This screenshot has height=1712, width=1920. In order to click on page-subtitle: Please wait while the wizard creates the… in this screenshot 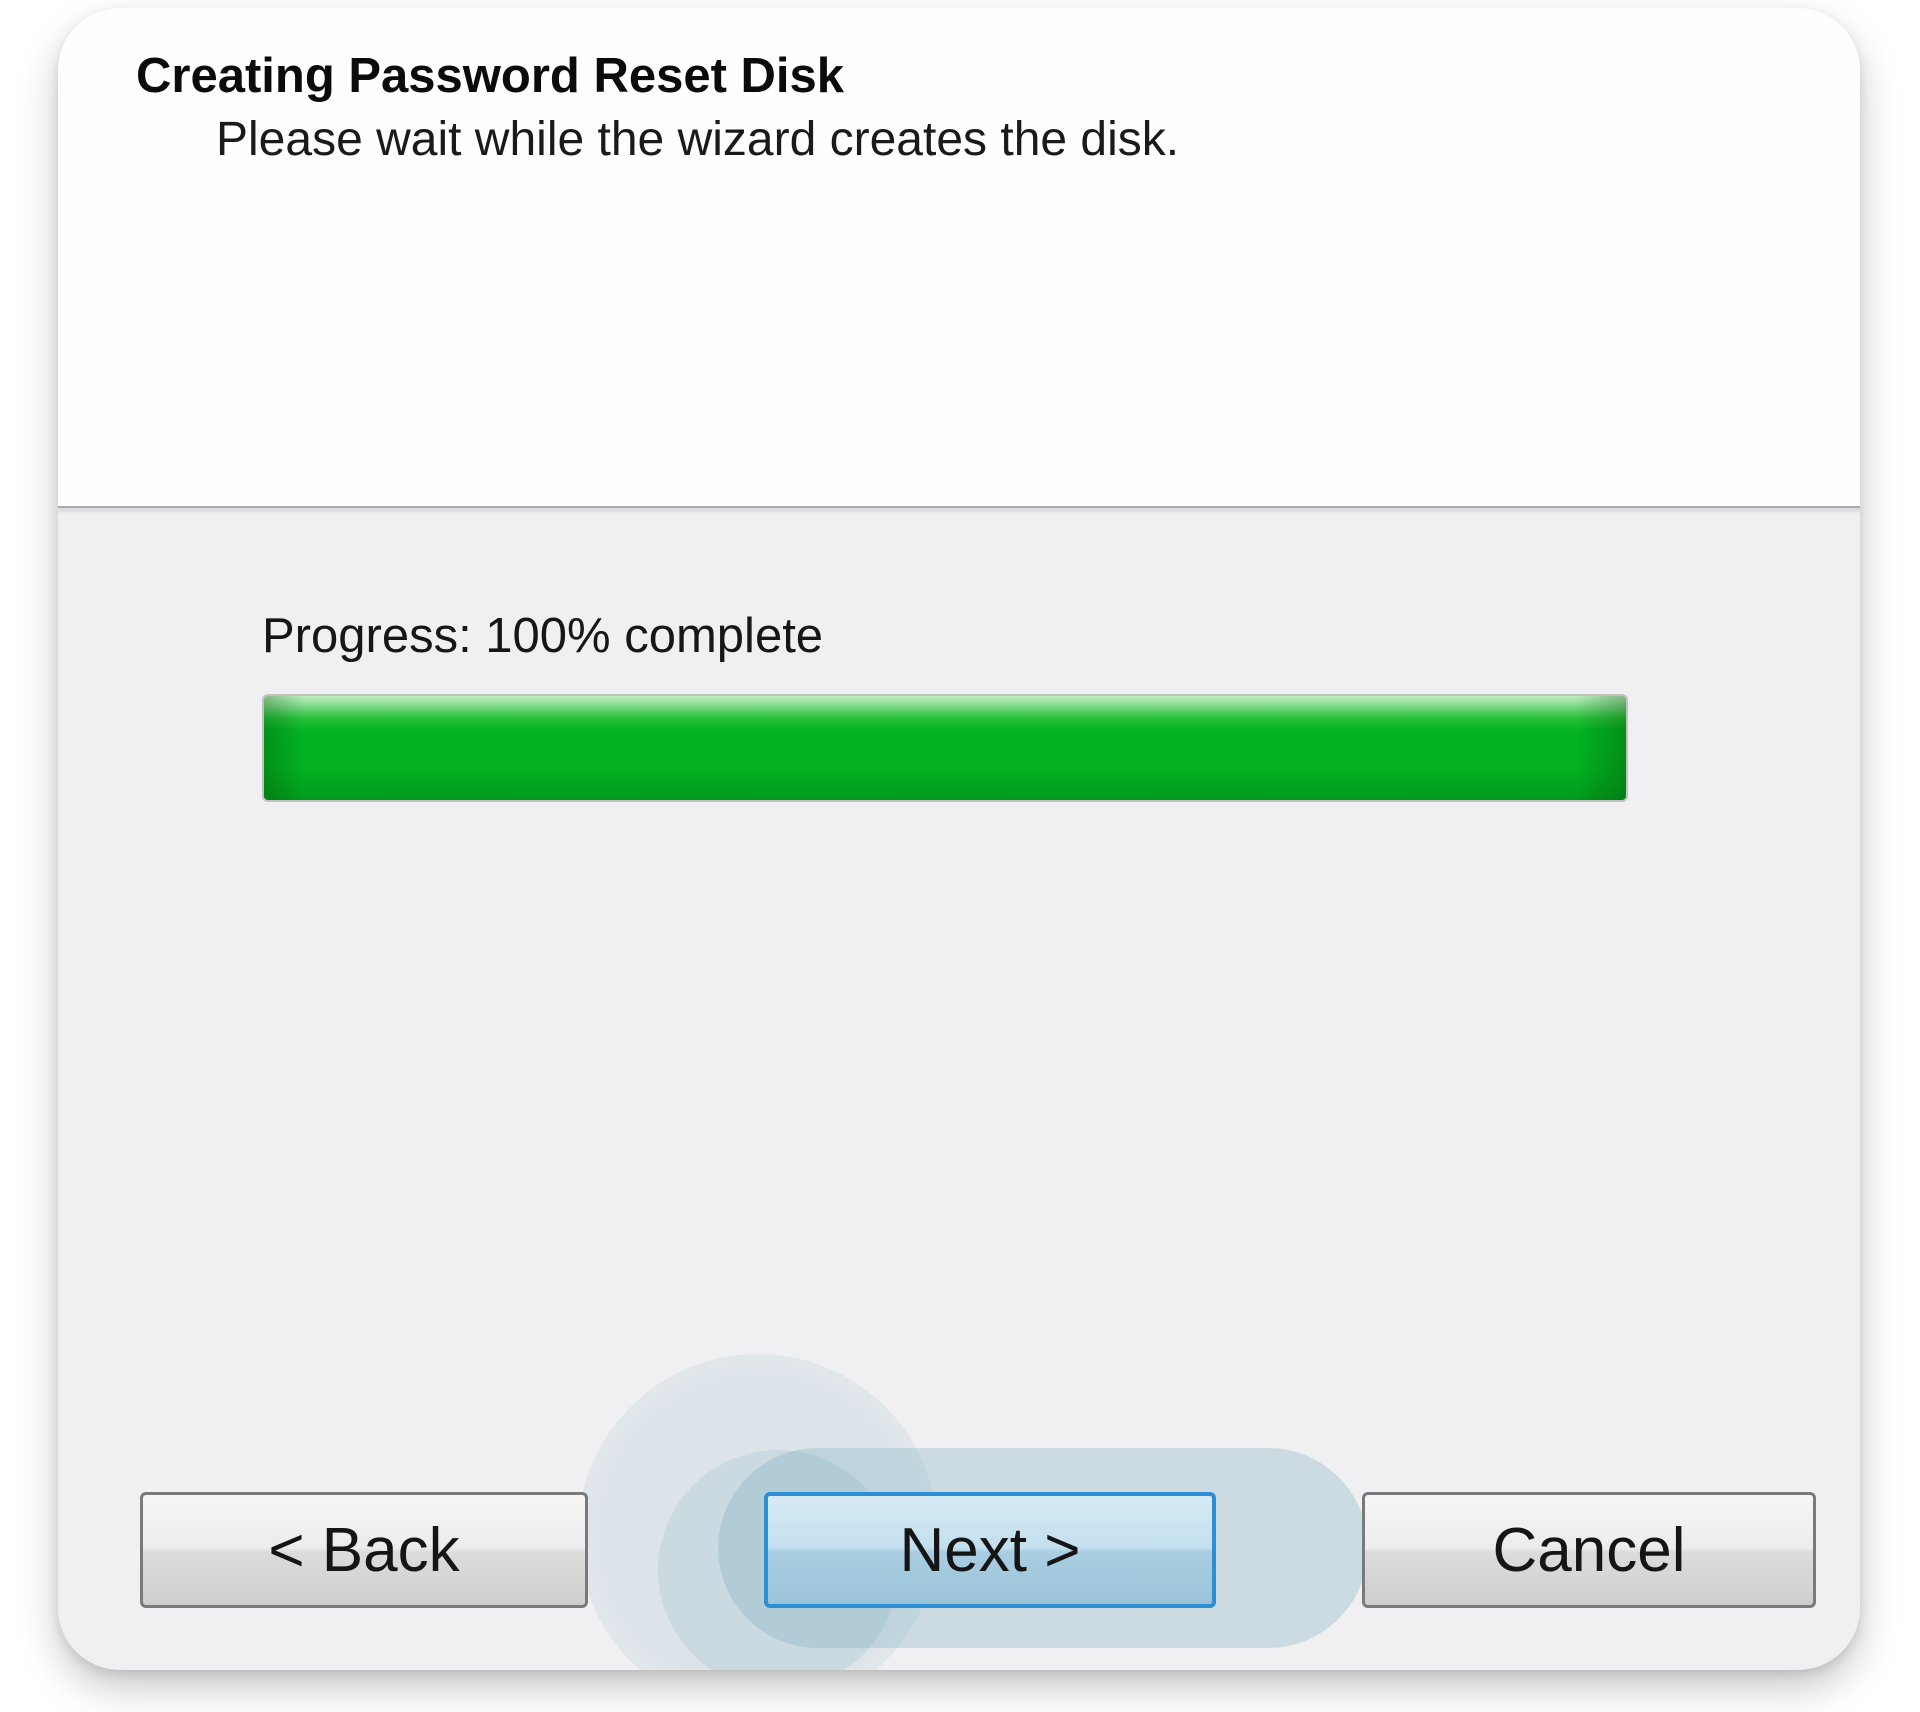, I will do `click(698, 139)`.